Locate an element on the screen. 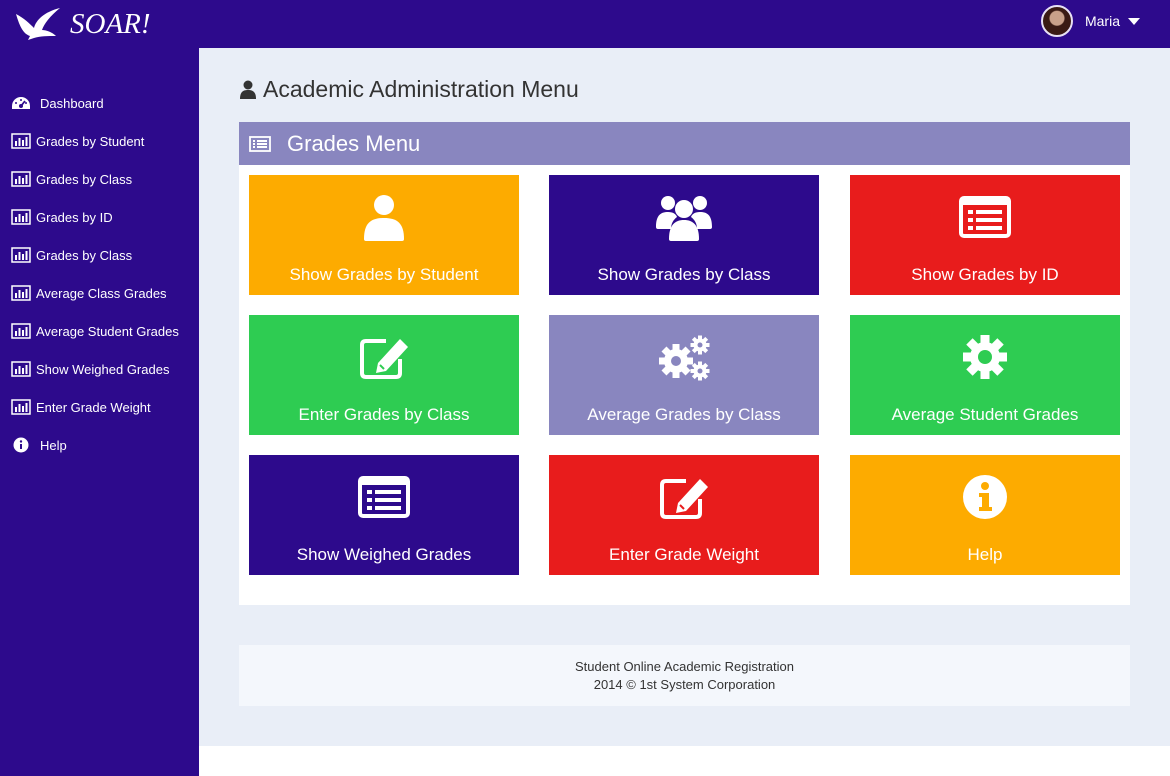 The width and height of the screenshot is (1170, 776). bird-logo-icon is located at coordinates (38, 24).